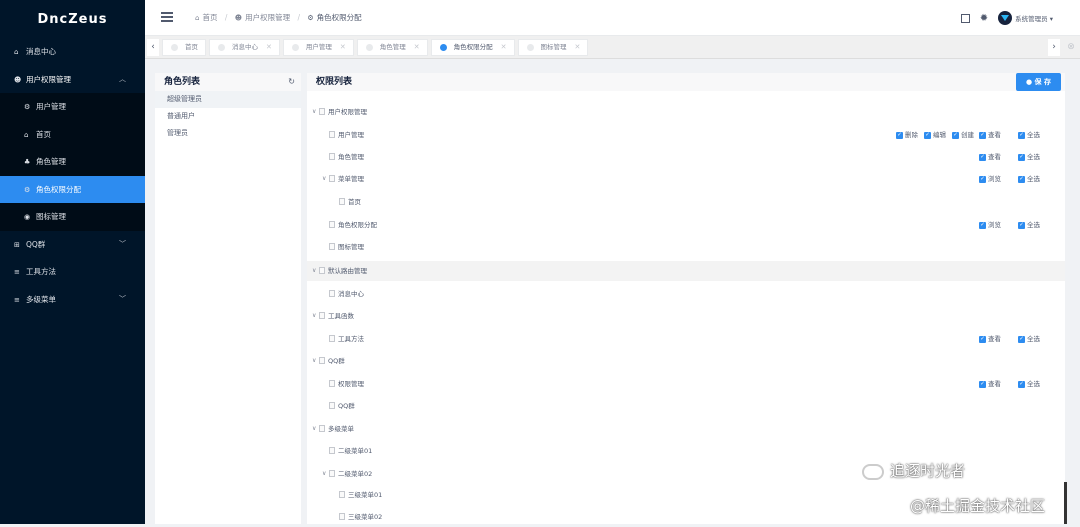  I want to click on tree-node: 用户管理 ✓ 删除 ✓ 编辑 ✓ 创建 ✓ 查看 ✓ 全选, so click(686, 135).